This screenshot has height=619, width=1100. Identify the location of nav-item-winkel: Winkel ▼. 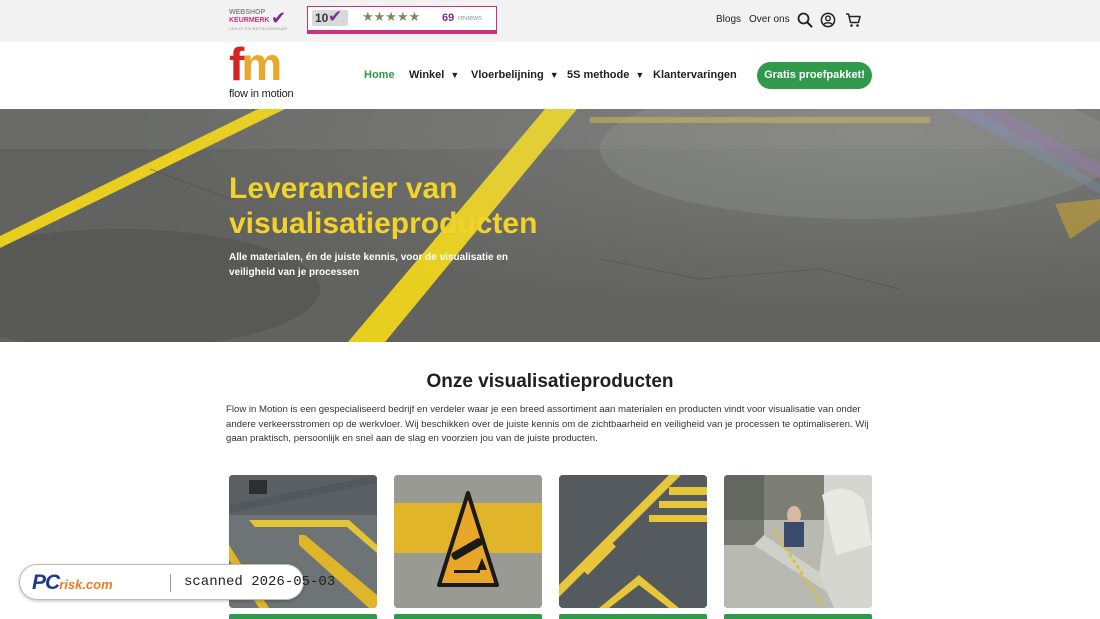
(434, 75).